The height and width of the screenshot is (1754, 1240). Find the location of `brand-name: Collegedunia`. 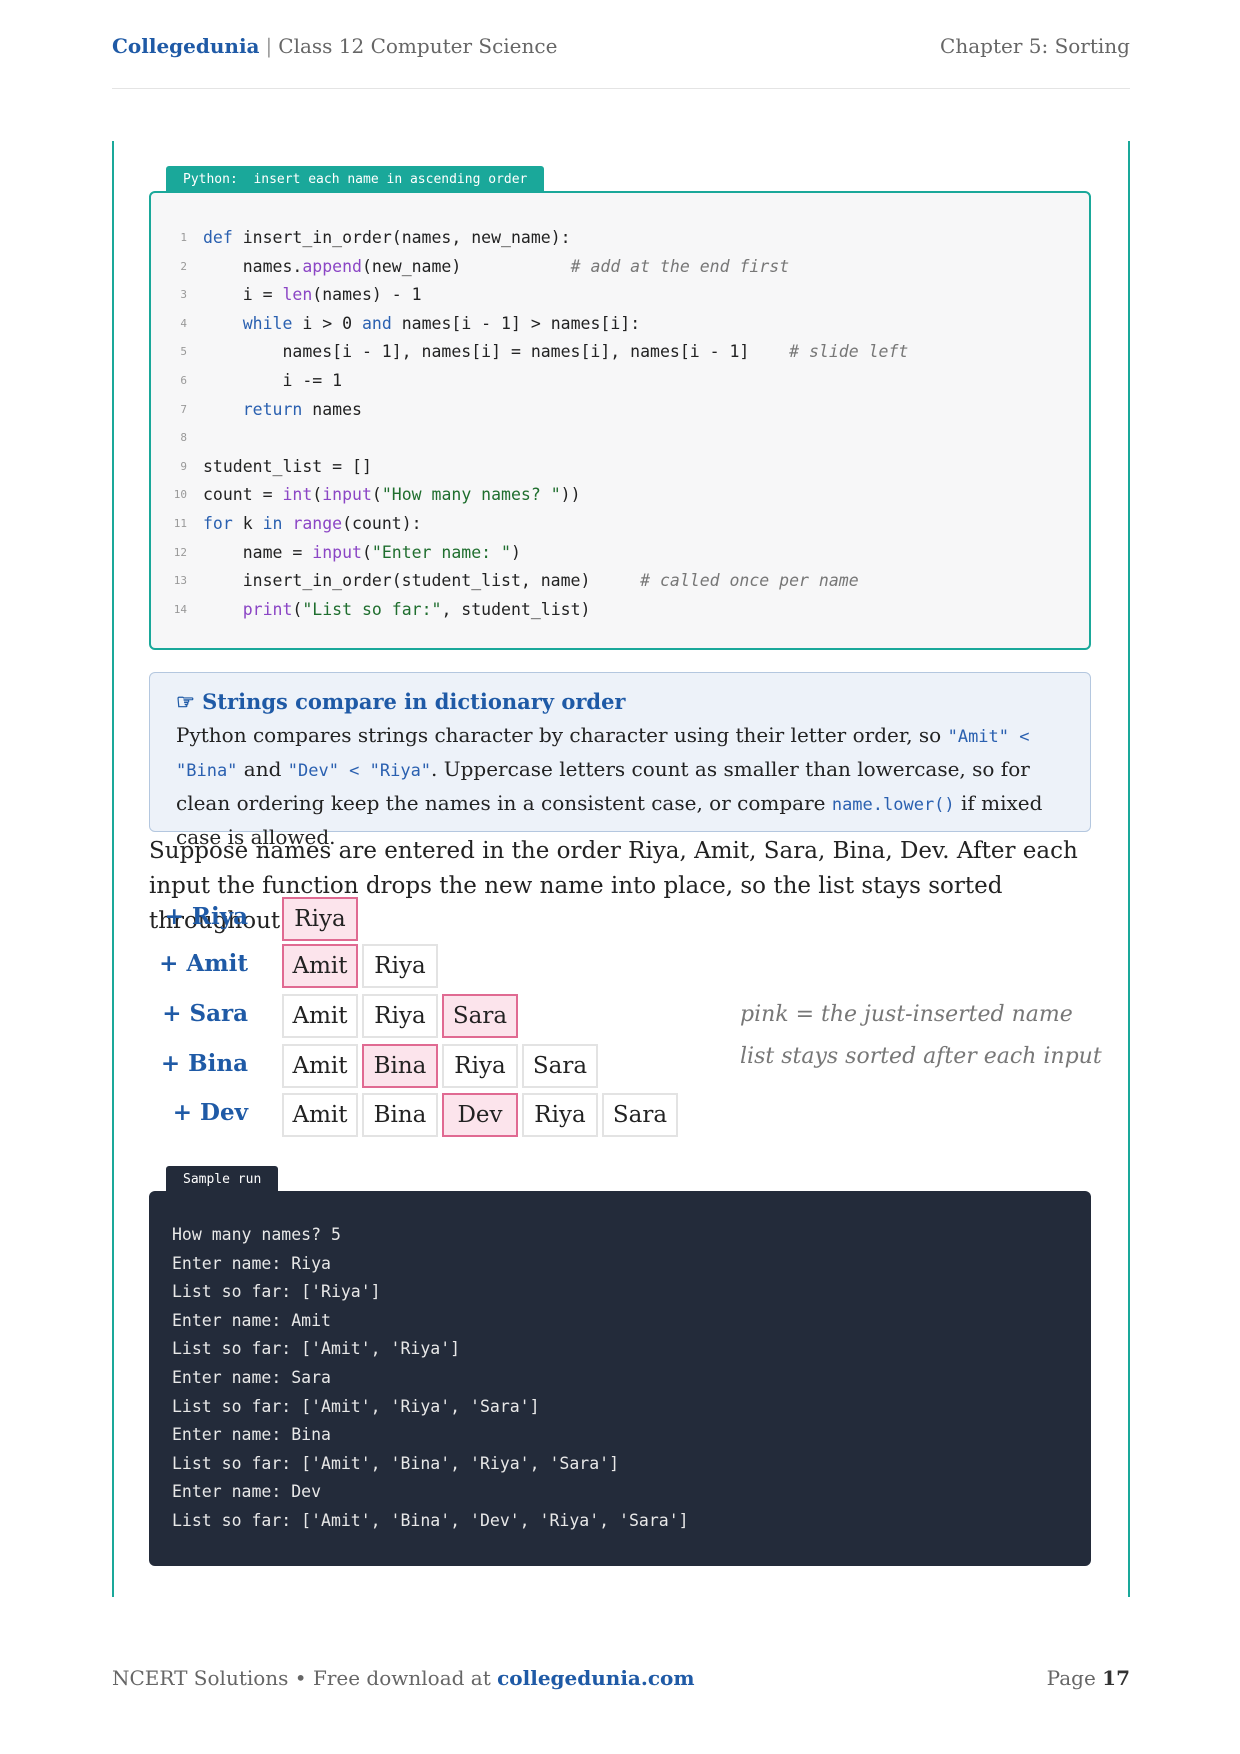

brand-name: Collegedunia is located at coordinates (186, 46).